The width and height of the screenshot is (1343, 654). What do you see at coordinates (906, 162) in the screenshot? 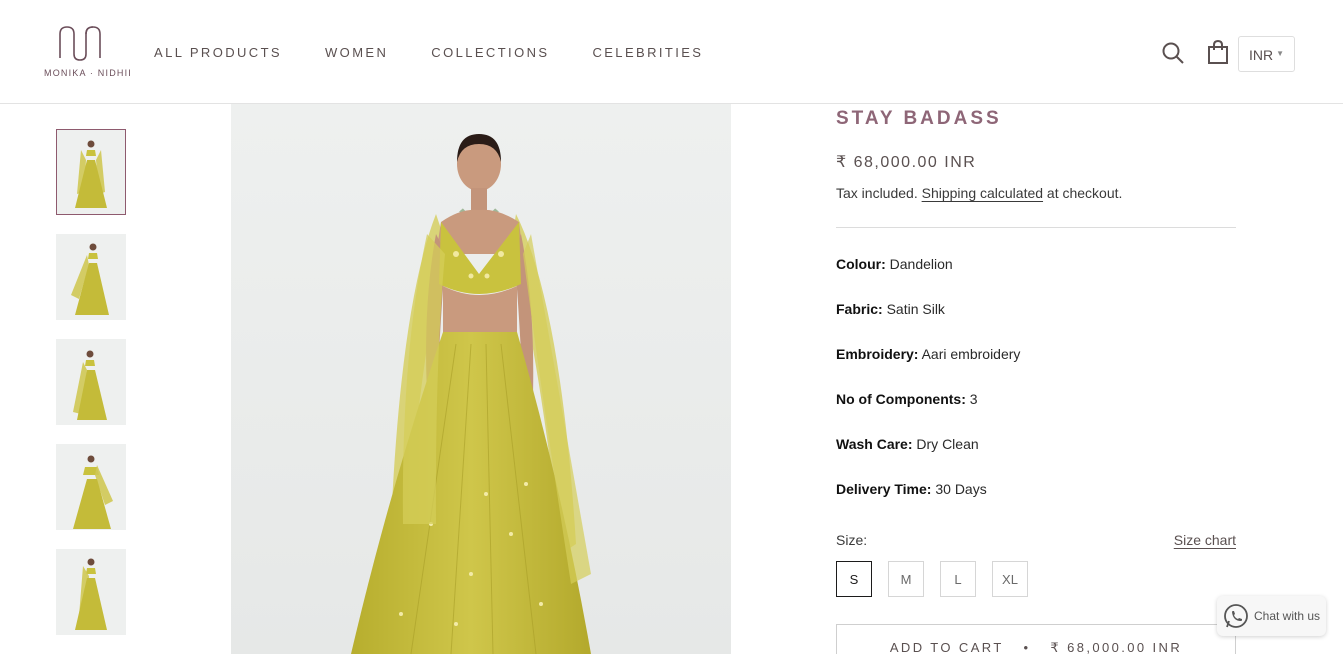
I see `product-price: ₹ 68,000.00 INR` at bounding box center [906, 162].